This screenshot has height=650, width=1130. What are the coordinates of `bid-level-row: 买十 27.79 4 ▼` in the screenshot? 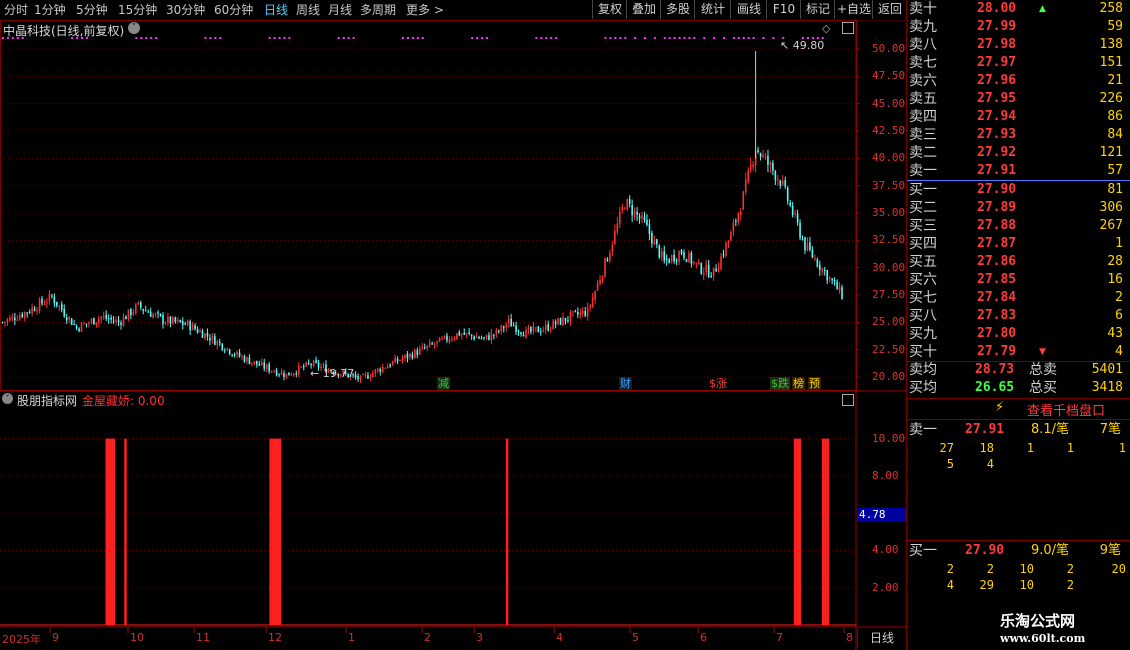 It's located at (1016, 352).